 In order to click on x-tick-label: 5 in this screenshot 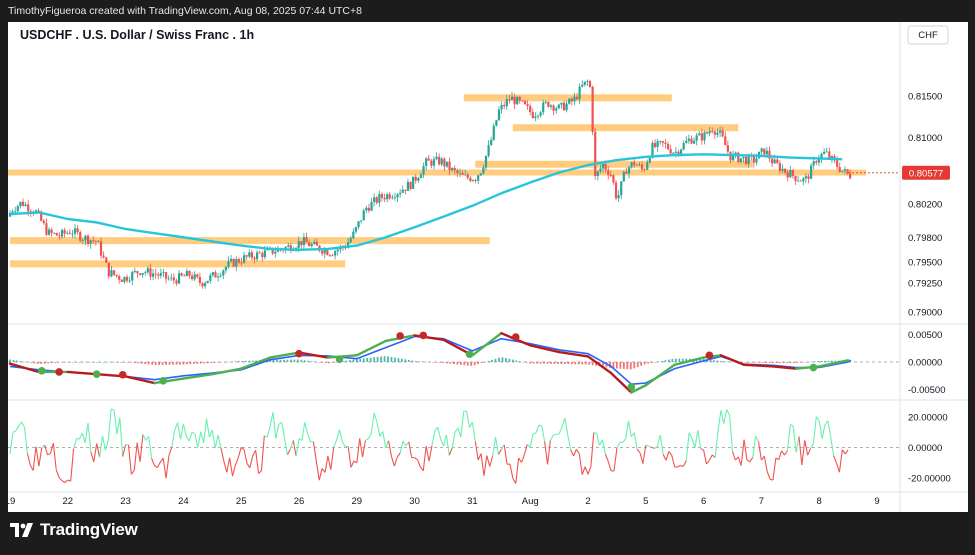, I will do `click(645, 501)`.